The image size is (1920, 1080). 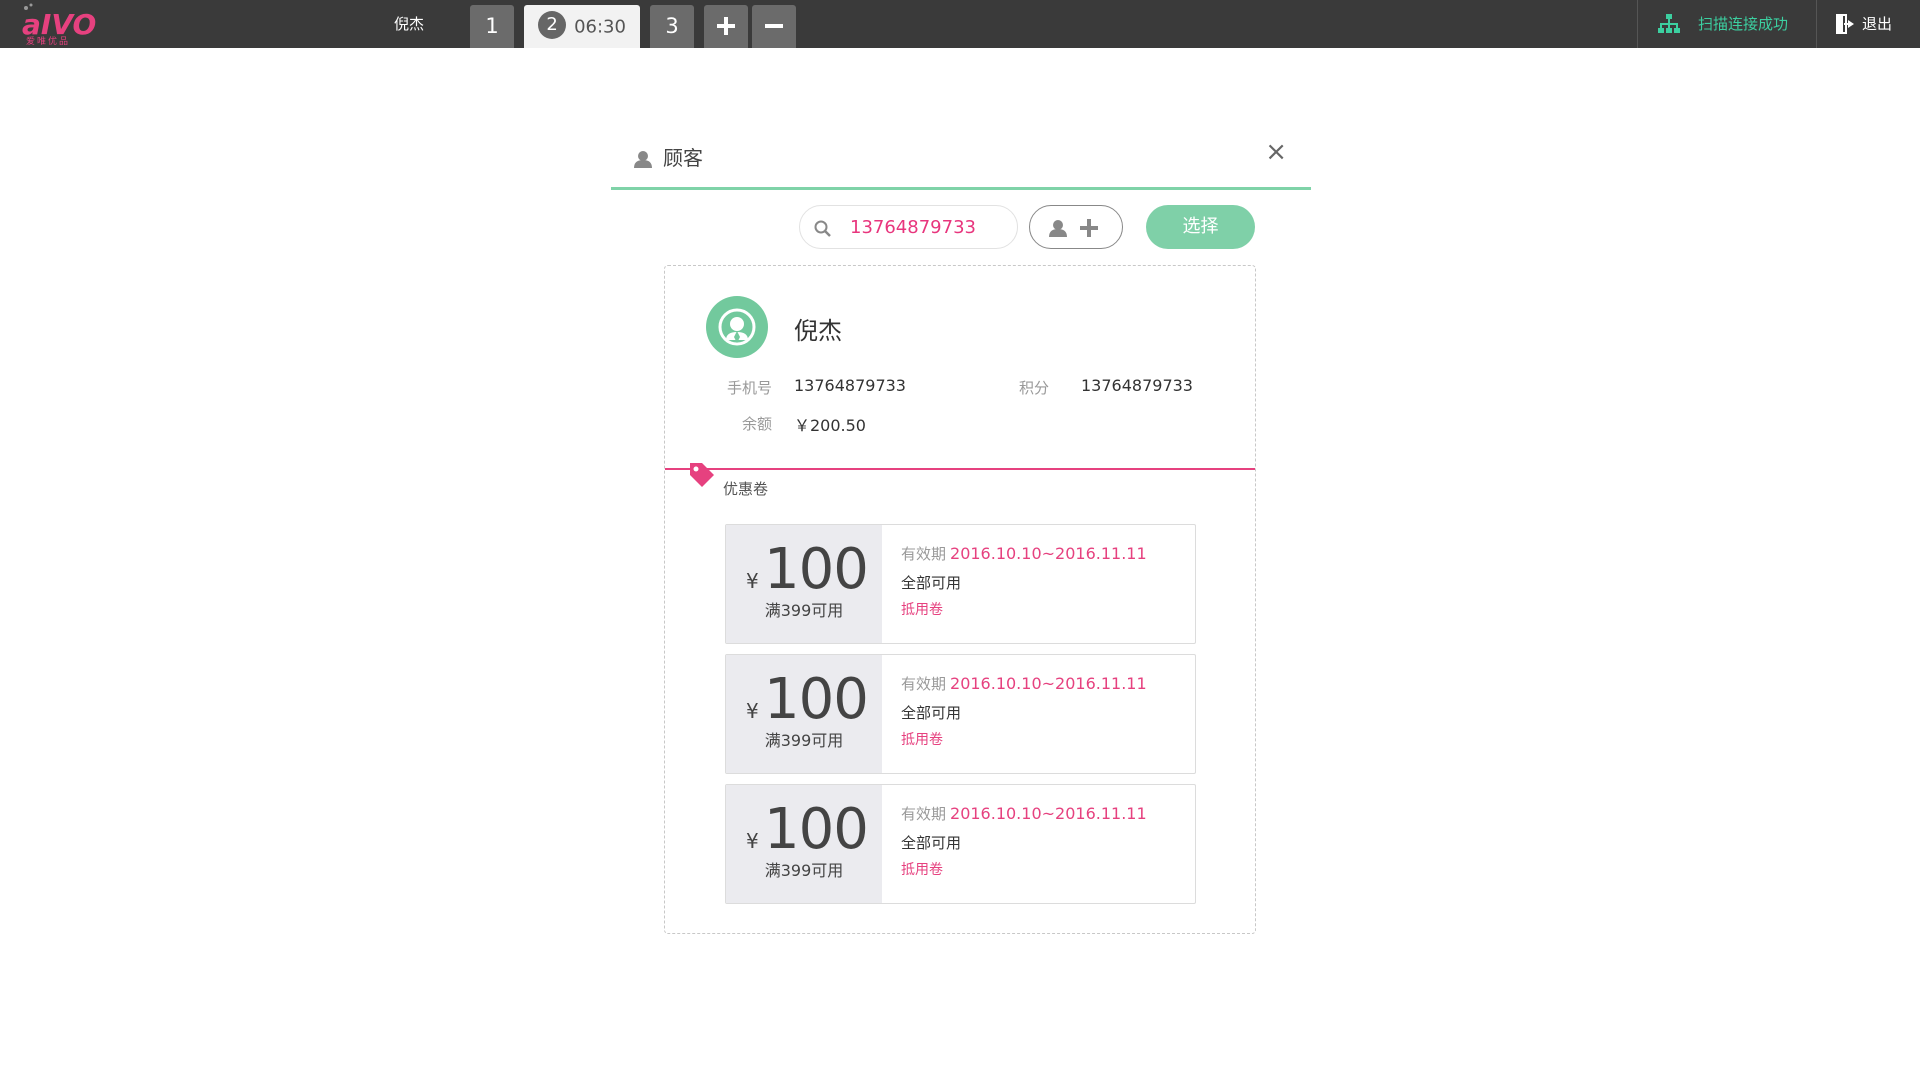 What do you see at coordinates (1200, 227) in the screenshot?
I see `select-button: 选择` at bounding box center [1200, 227].